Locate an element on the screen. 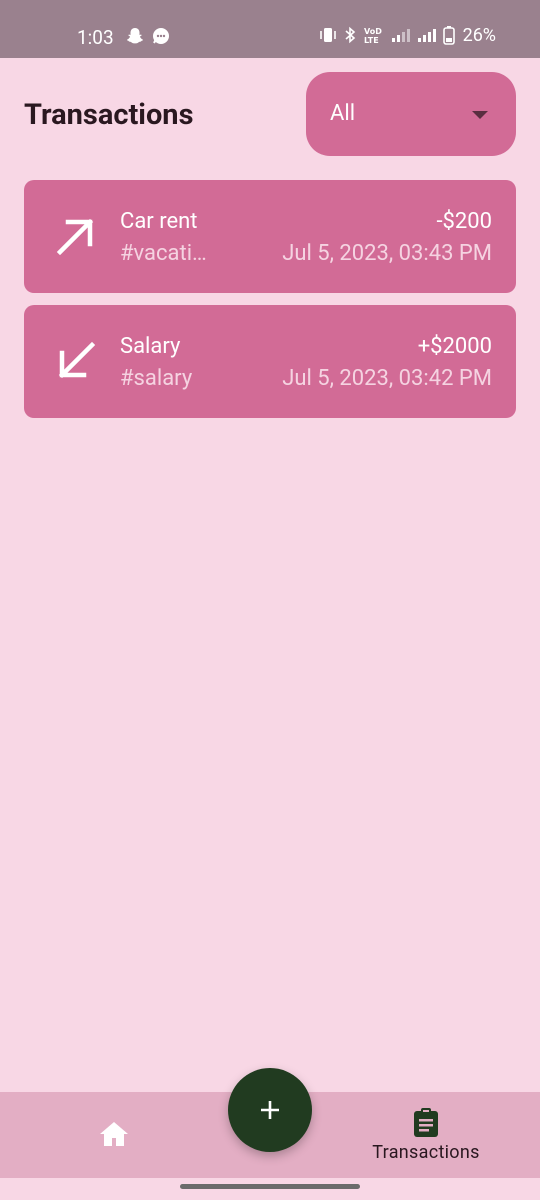 The width and height of the screenshot is (540, 1200). filter-dropdown: All is located at coordinates (411, 114).